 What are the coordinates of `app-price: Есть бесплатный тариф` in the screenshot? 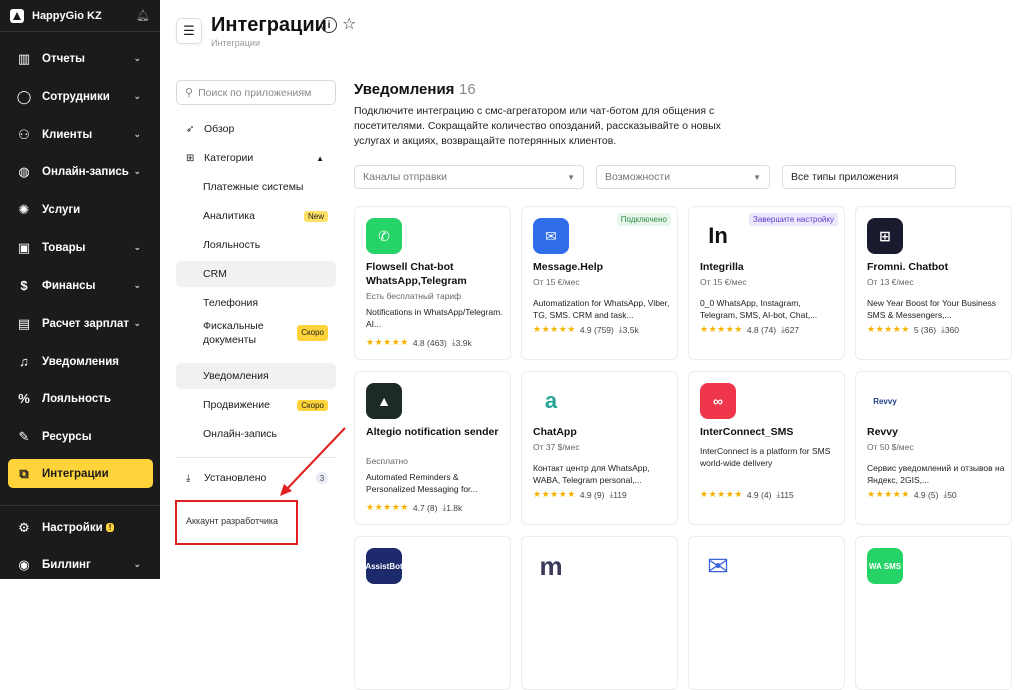 It's located at (414, 296).